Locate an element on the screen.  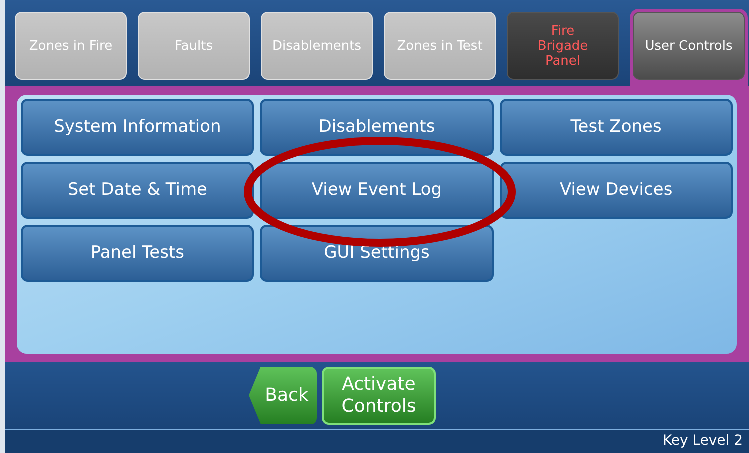
back-button: Back is located at coordinates (283, 395).